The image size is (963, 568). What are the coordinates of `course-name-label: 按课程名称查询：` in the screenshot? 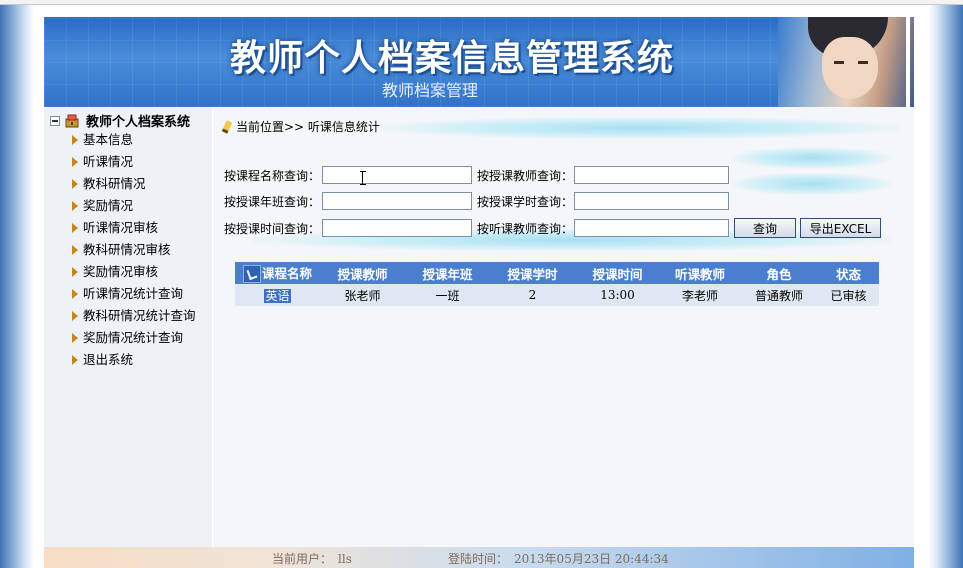 It's located at (272, 175).